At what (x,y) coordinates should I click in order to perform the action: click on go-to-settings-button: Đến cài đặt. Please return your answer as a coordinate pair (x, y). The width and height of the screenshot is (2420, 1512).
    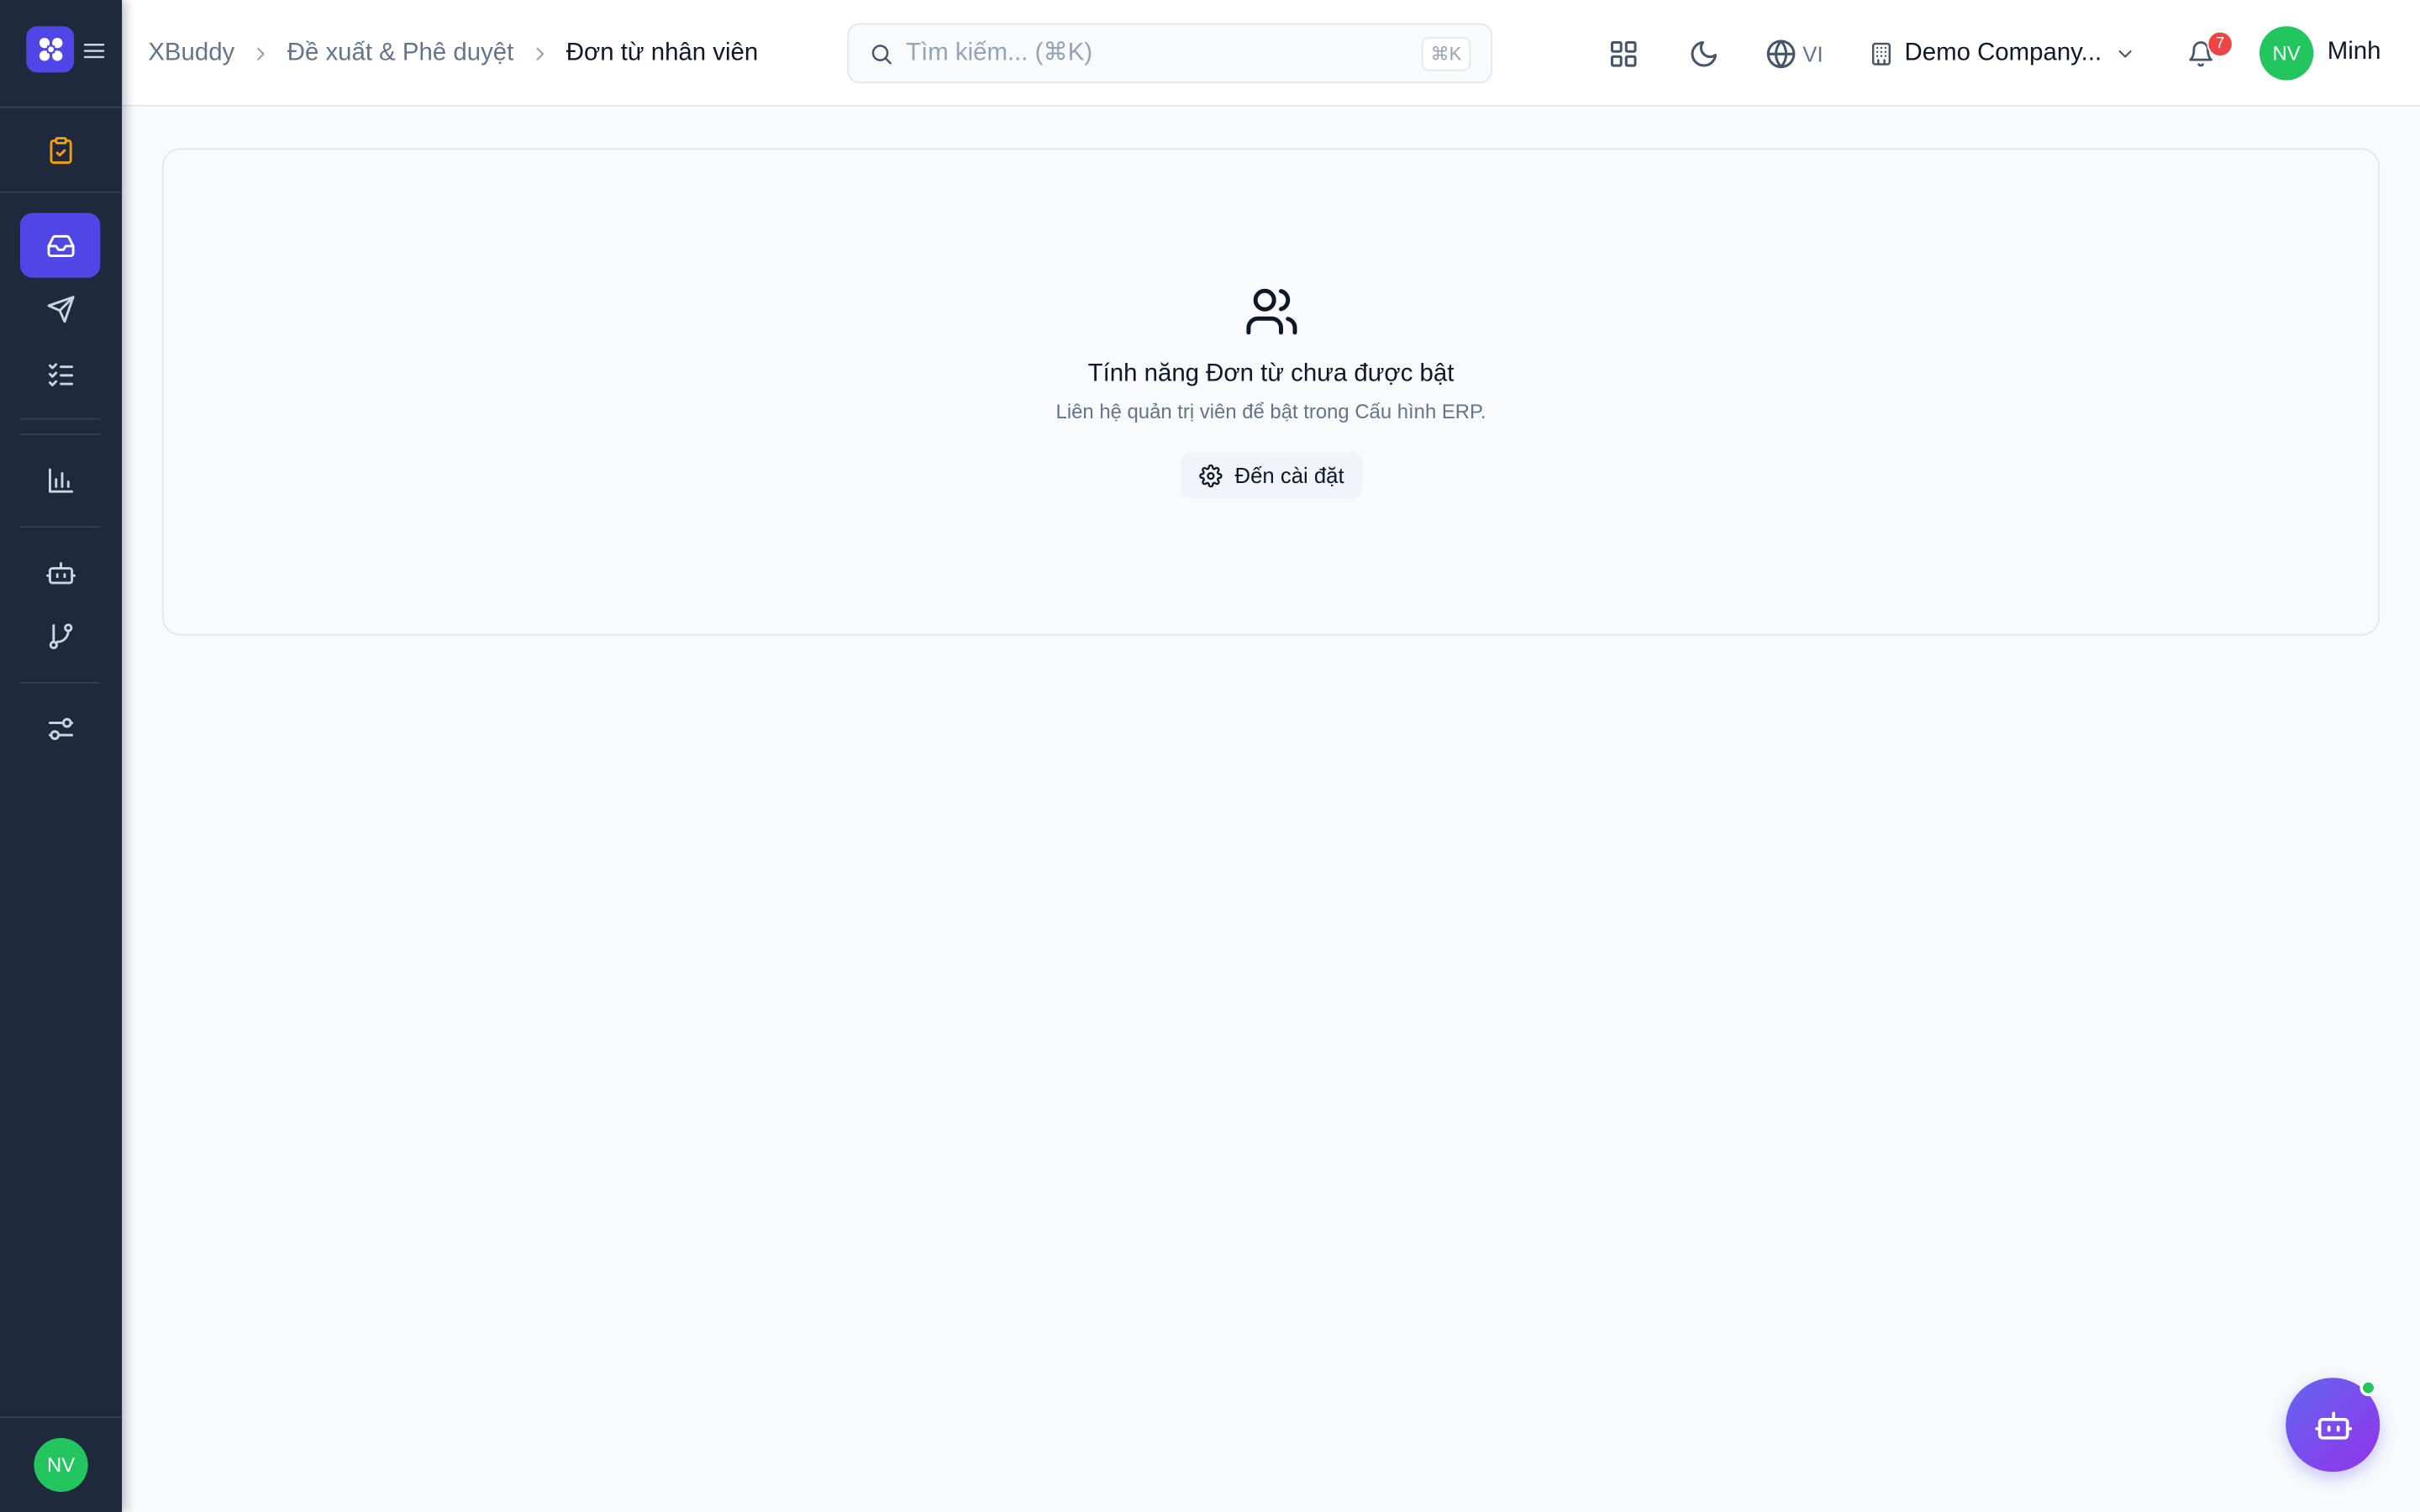
    Looking at the image, I should click on (1272, 475).